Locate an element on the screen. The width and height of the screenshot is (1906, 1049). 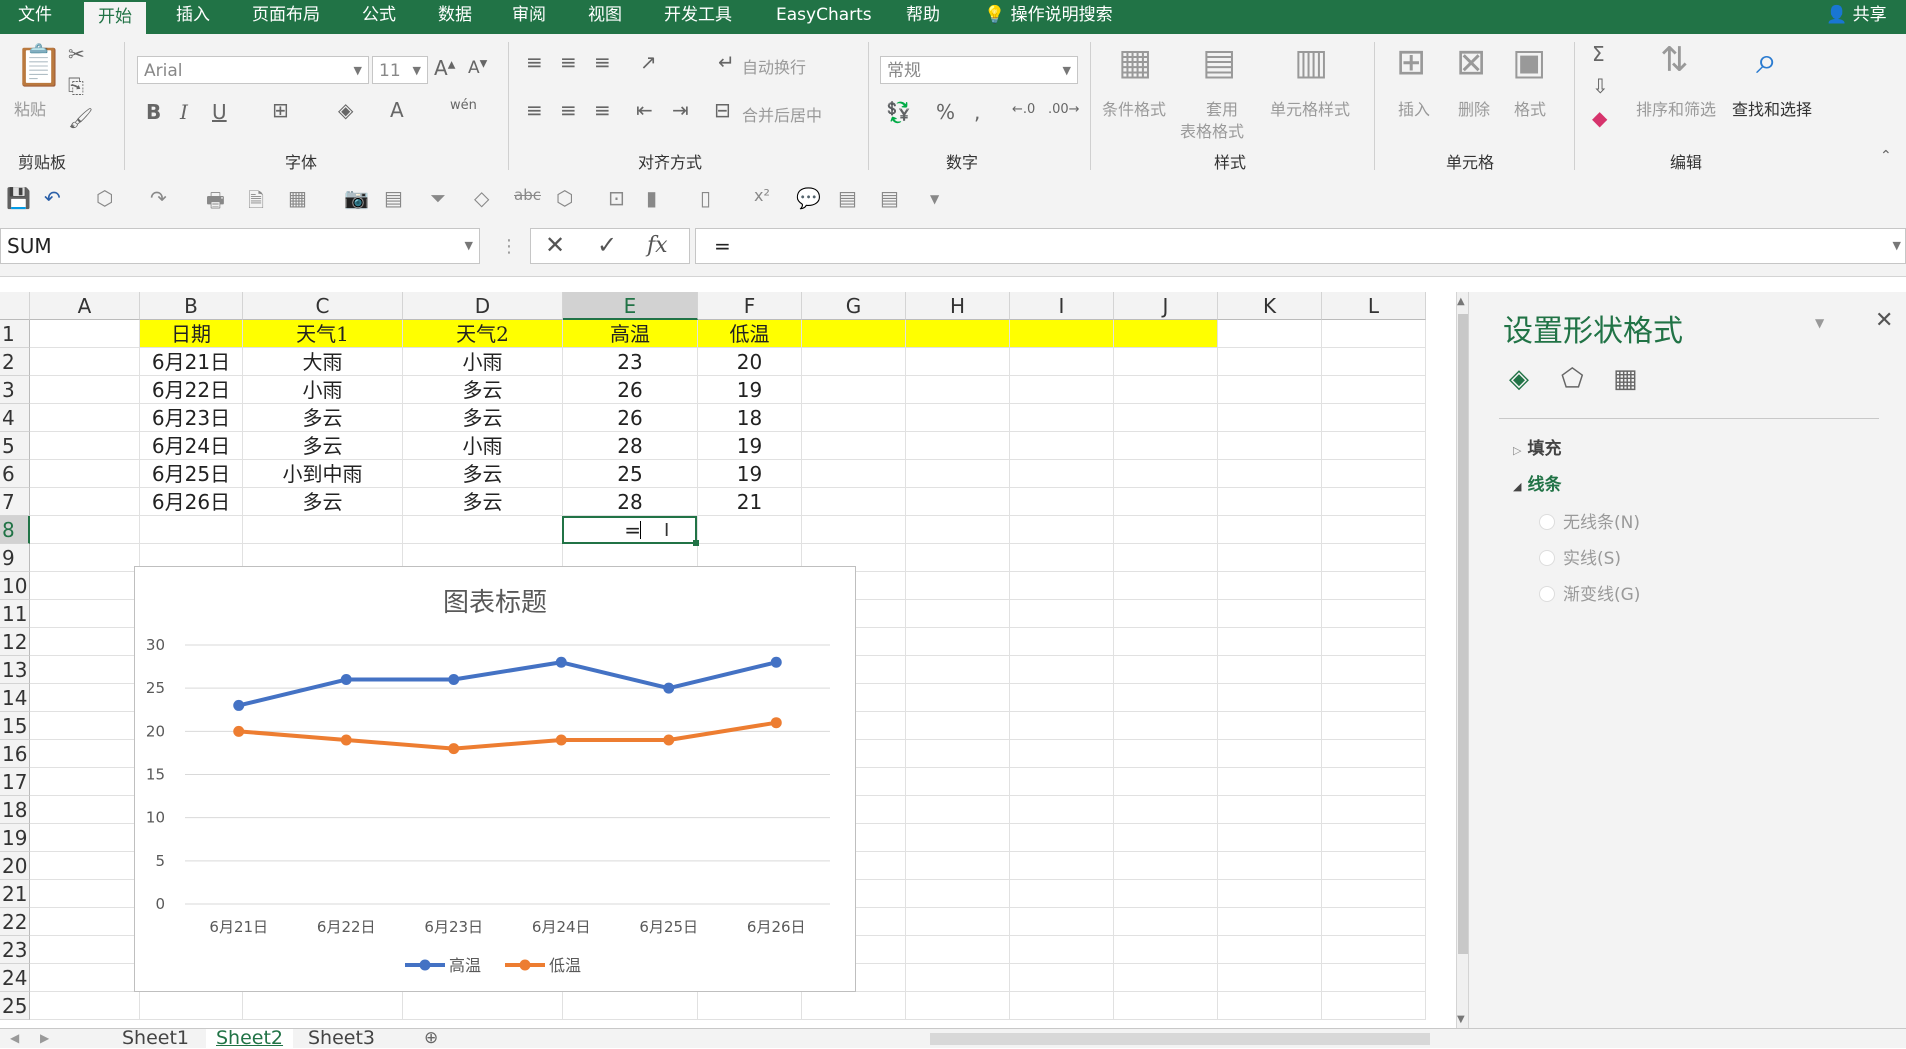
cell-g4 is located at coordinates (854, 418).